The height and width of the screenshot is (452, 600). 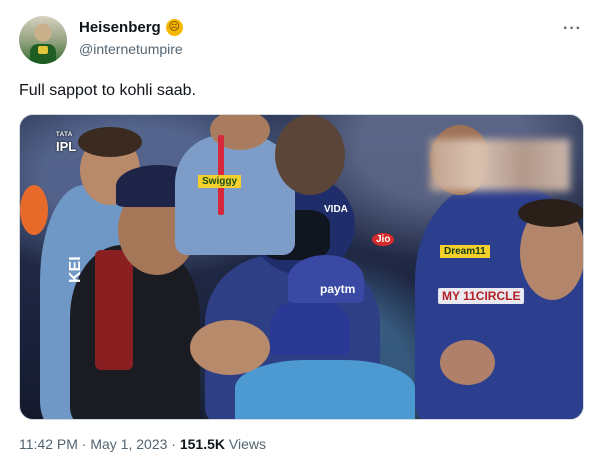 I want to click on avatar, so click(x=43, y=40).